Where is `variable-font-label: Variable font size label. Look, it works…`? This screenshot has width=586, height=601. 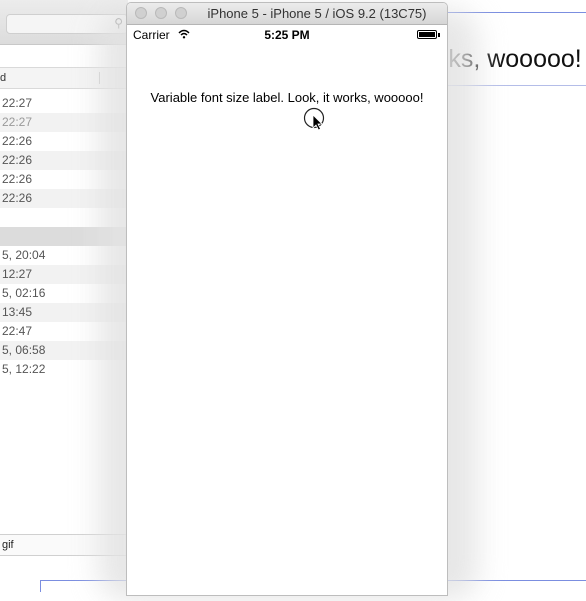
variable-font-label: Variable font size label. Look, it works… is located at coordinates (287, 97).